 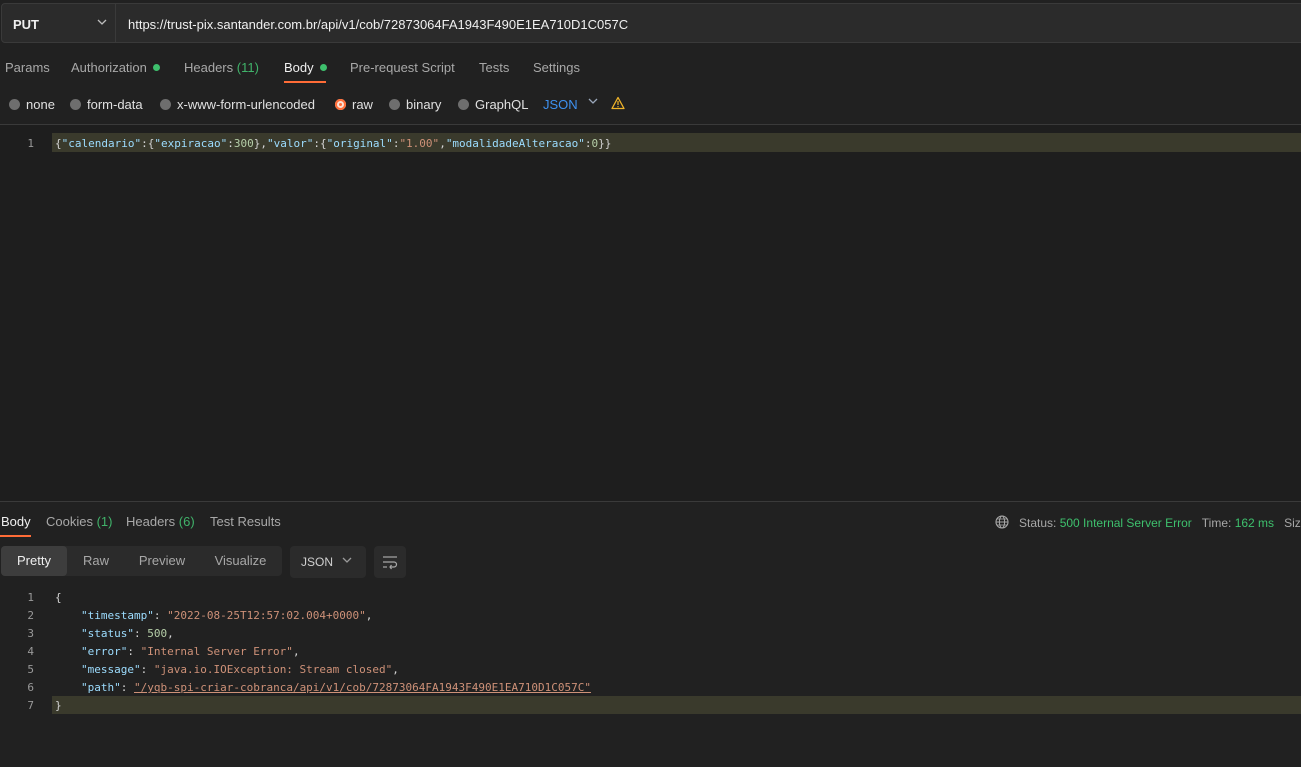 I want to click on tab-params: Params, so click(x=27, y=67).